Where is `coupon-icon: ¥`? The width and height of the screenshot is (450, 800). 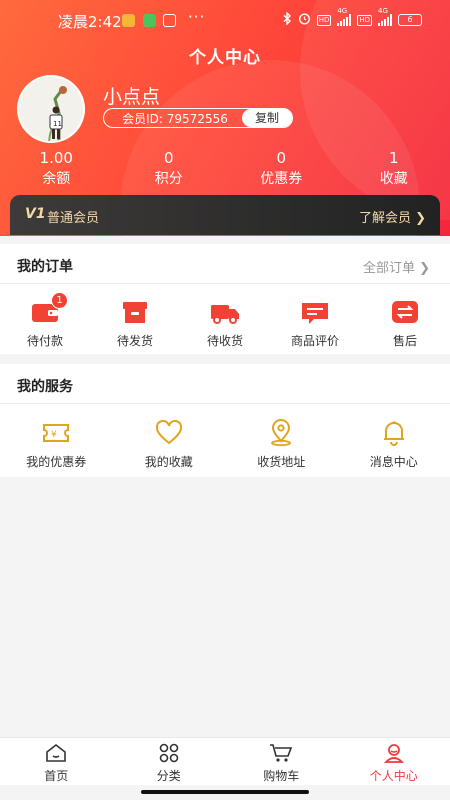 coupon-icon: ¥ is located at coordinates (56, 433).